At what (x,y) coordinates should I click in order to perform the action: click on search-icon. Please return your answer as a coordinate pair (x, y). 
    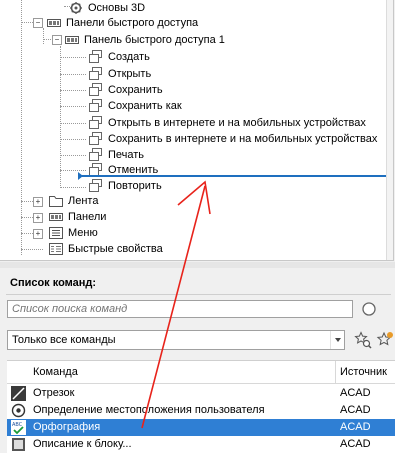
    Looking at the image, I should click on (369, 309).